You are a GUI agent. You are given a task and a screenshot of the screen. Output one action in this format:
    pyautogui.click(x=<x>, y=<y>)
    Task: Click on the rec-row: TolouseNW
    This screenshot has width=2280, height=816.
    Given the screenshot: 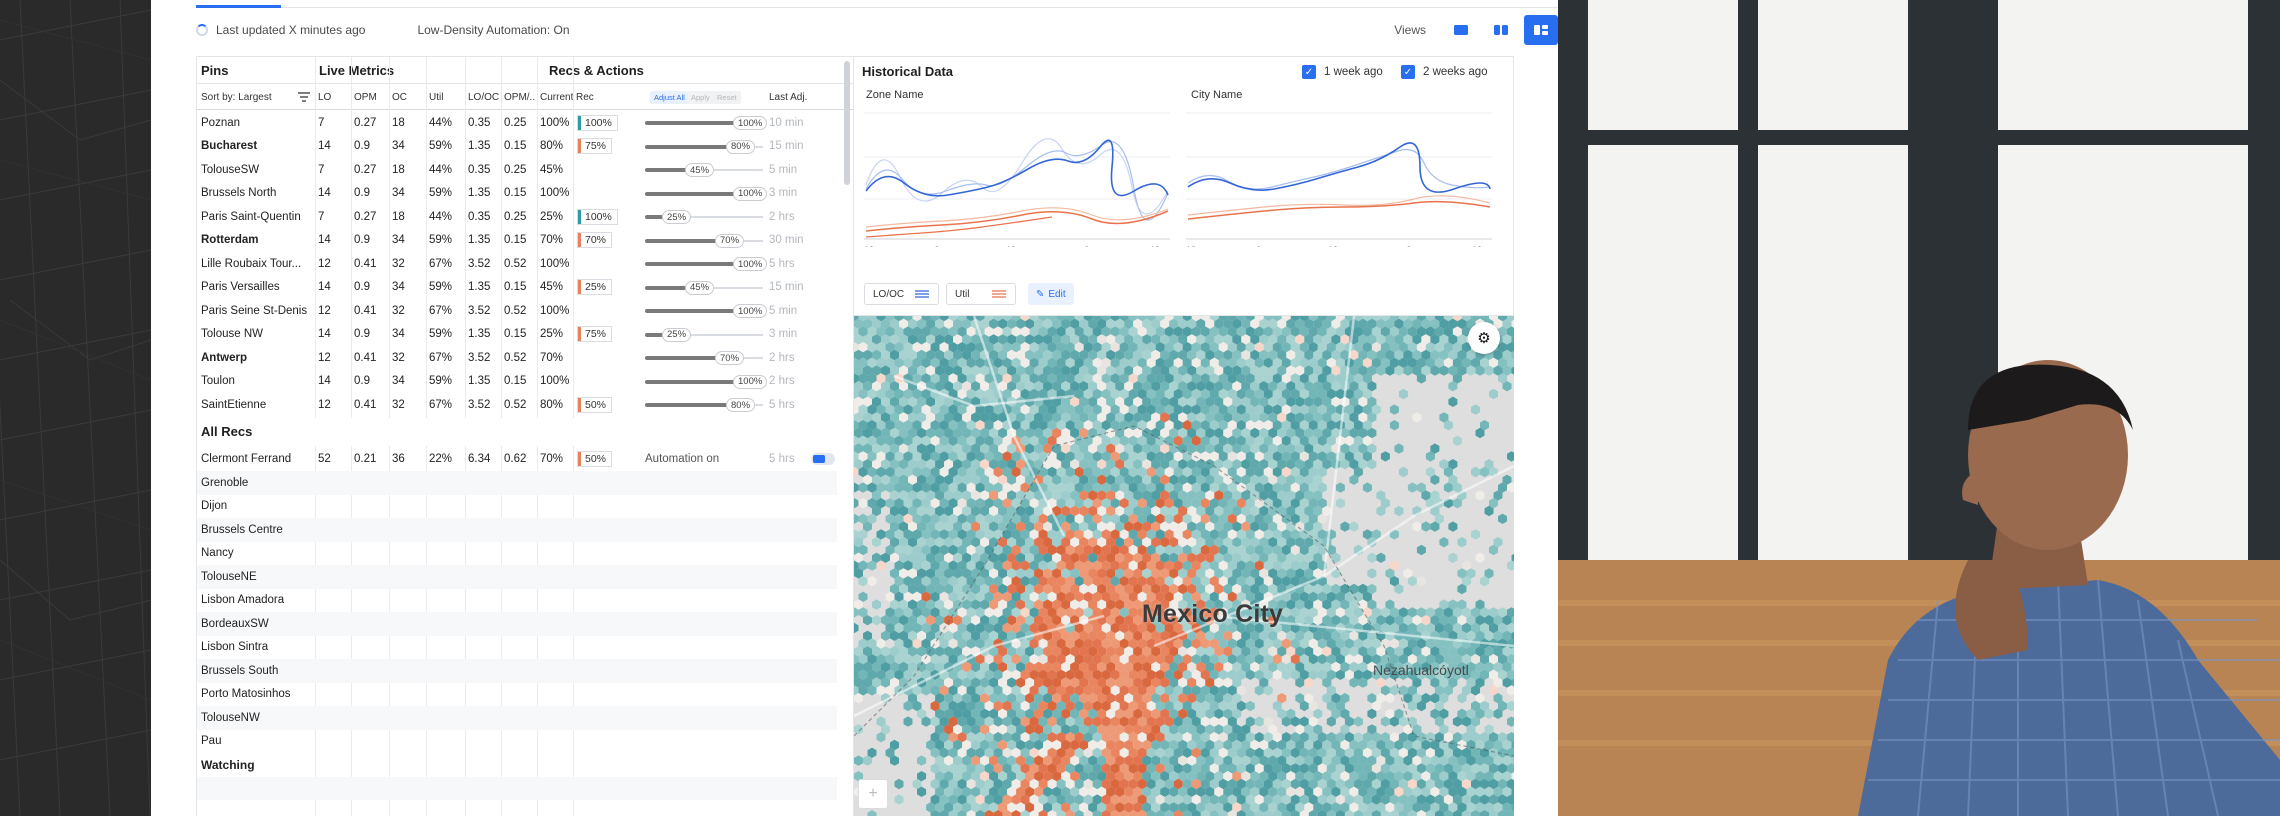 What is the action you would take?
    pyautogui.click(x=517, y=718)
    